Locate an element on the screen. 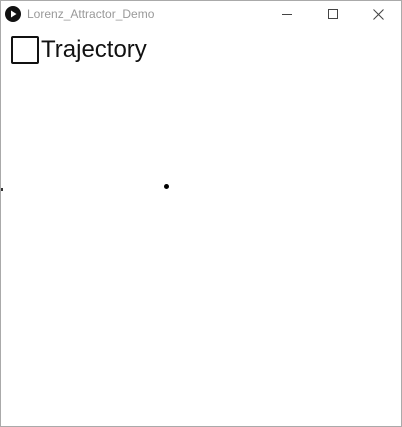 Image resolution: width=402 pixels, height=427 pixels. maximize-button is located at coordinates (333, 14).